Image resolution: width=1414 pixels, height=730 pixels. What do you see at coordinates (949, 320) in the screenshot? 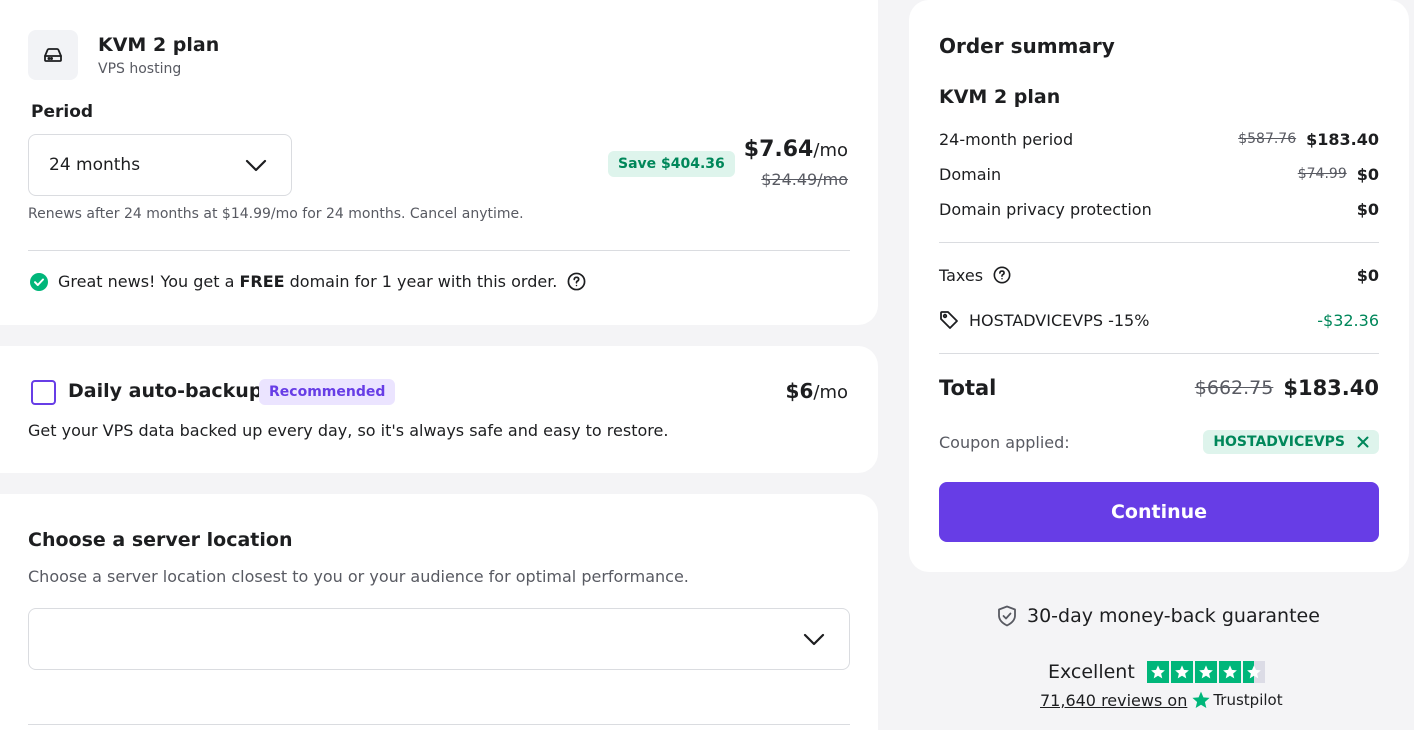
I see `tag-icon` at bounding box center [949, 320].